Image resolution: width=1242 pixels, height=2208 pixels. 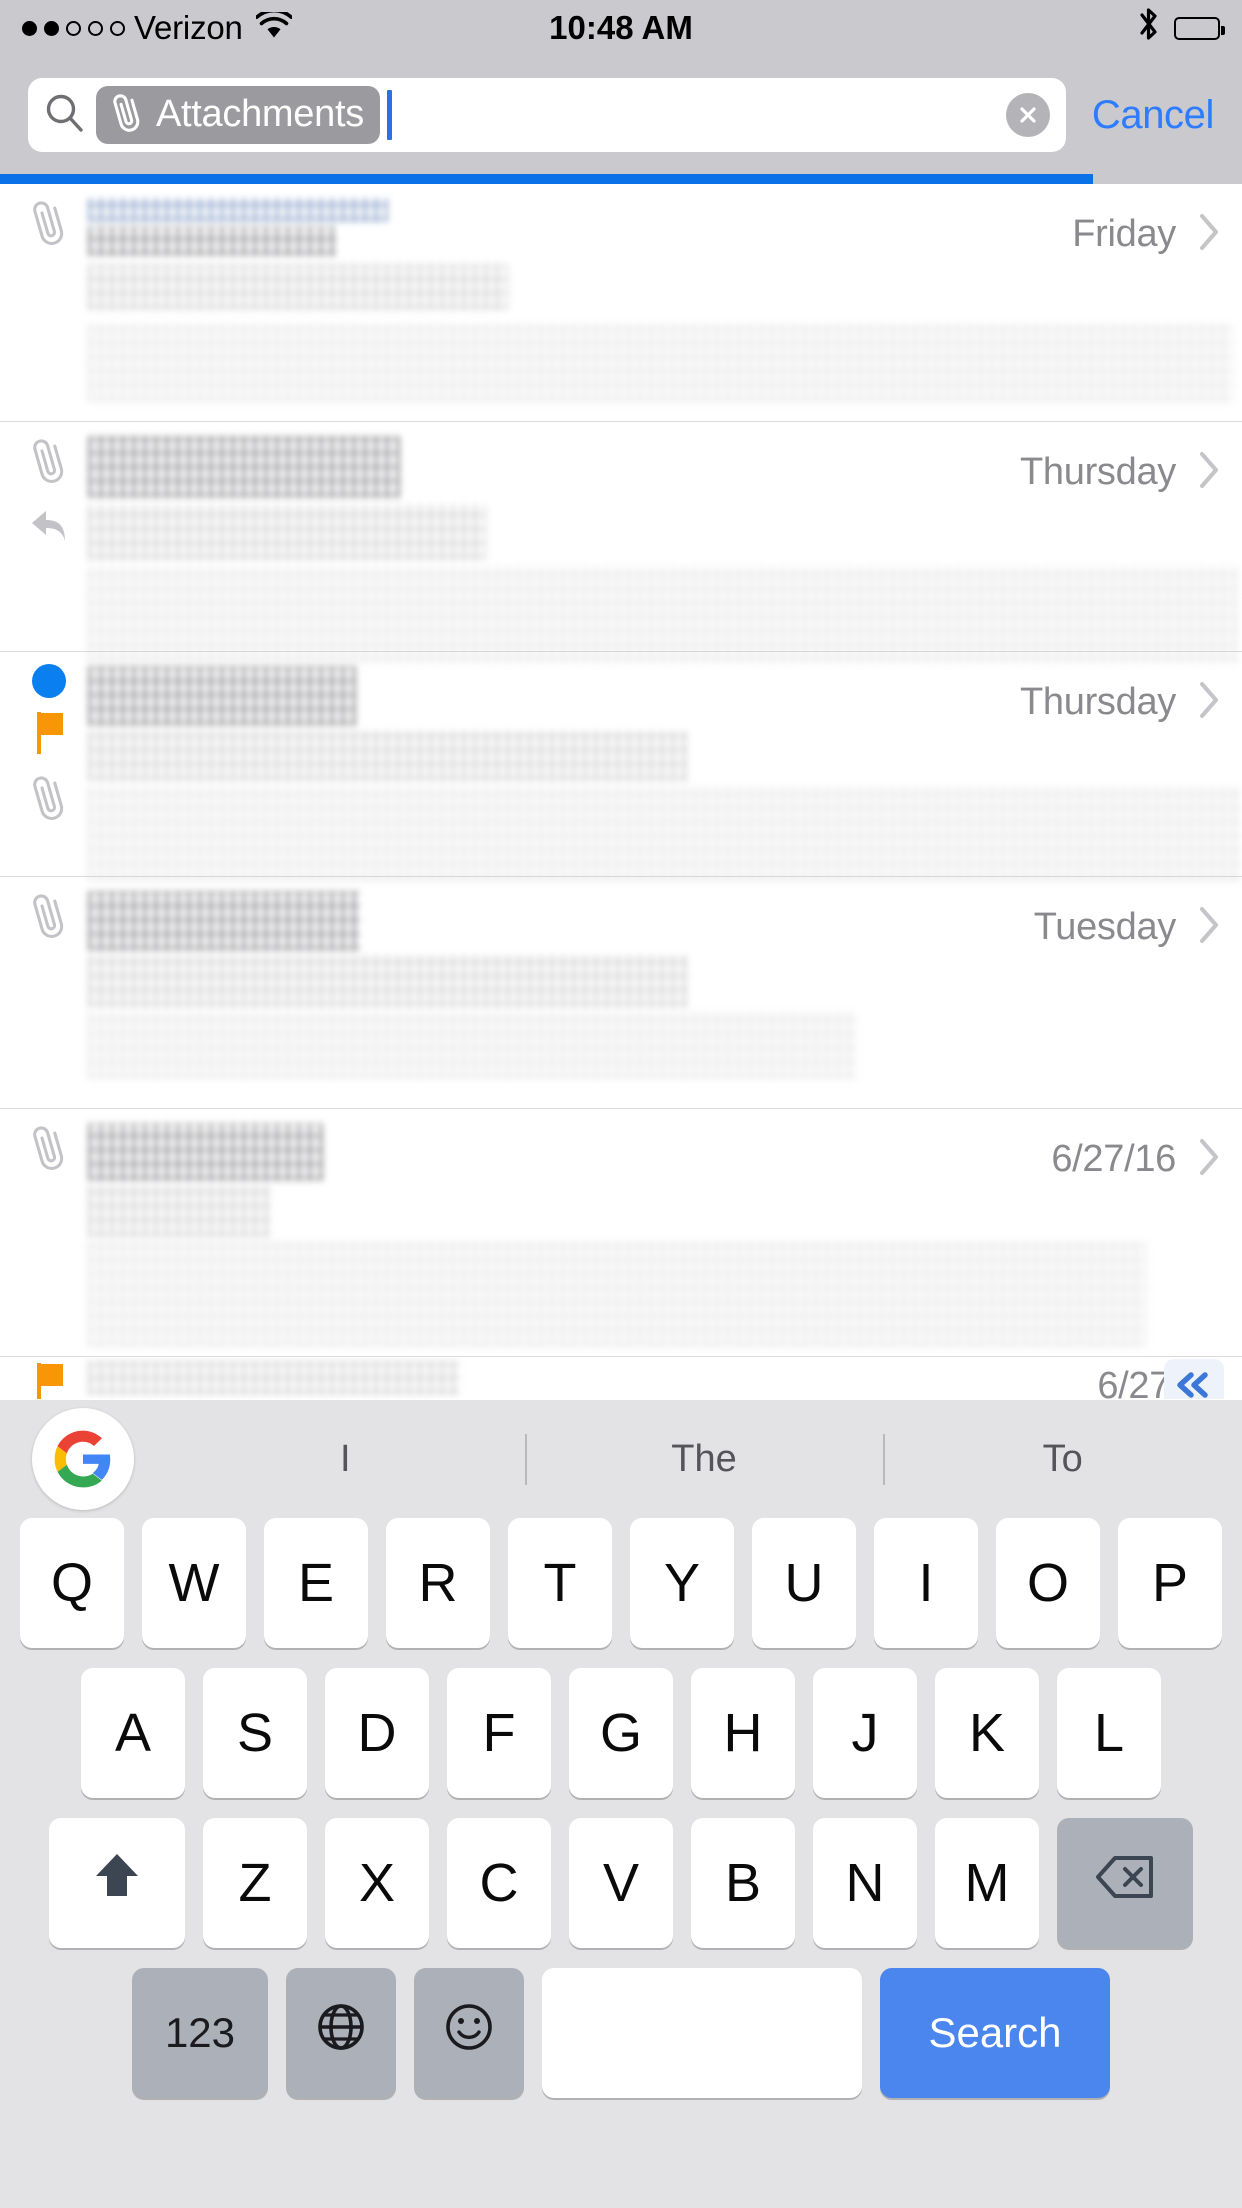 I want to click on search-token-attachments: Attachments, so click(x=238, y=115).